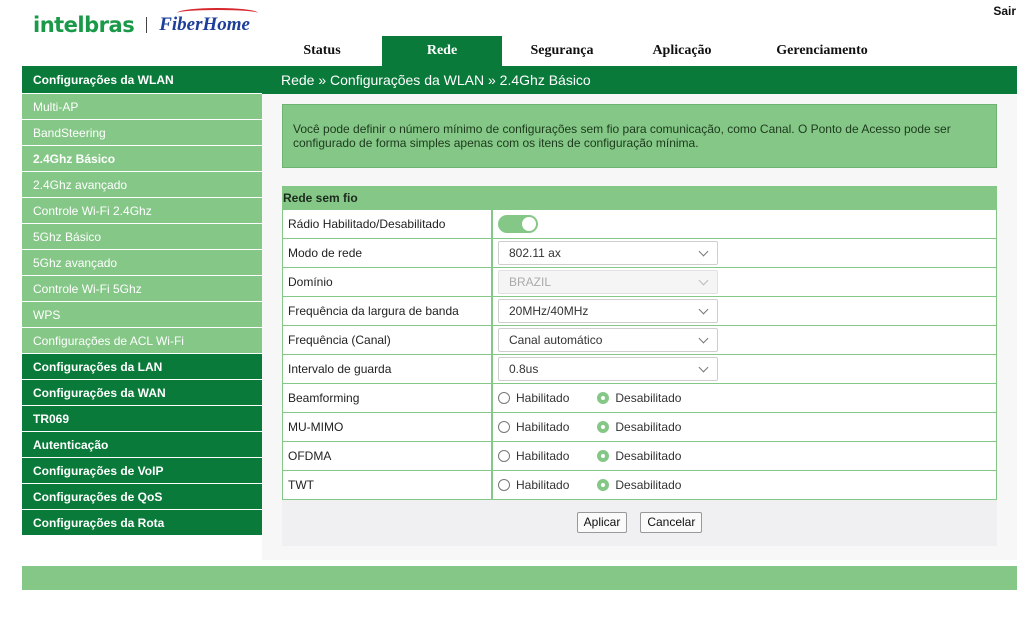 This screenshot has width=1027, height=617. I want to click on tab-rede: Rede, so click(442, 51).